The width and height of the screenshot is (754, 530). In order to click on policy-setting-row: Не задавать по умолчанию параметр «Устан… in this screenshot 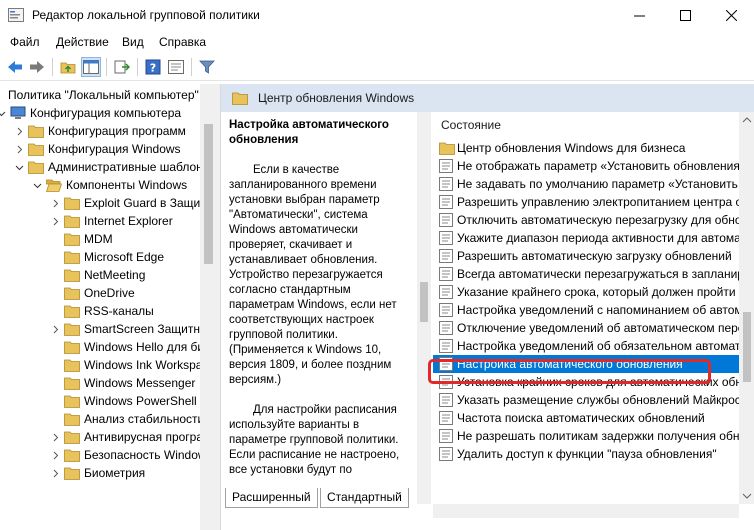, I will do `click(586, 184)`.